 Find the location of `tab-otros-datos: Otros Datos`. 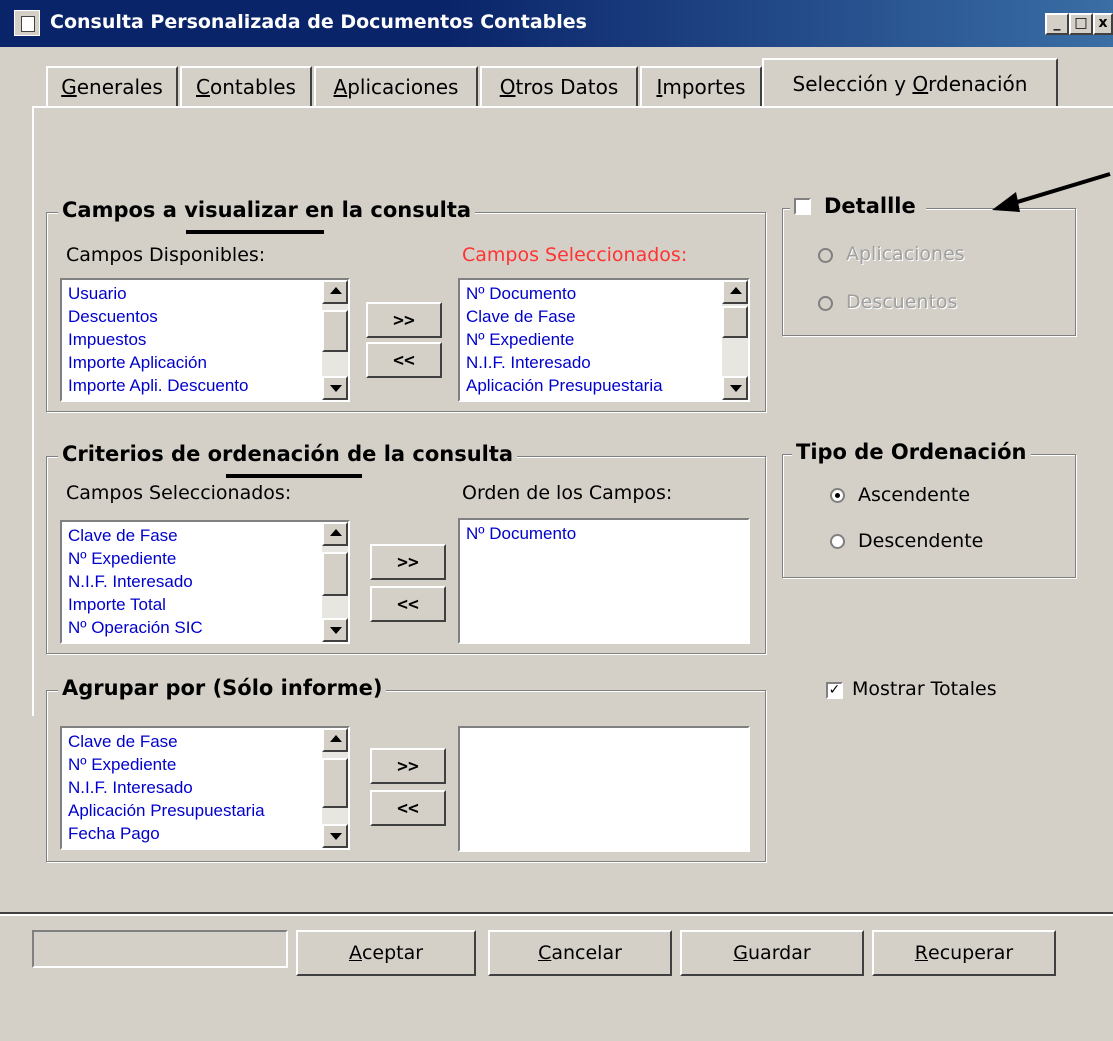

tab-otros-datos: Otros Datos is located at coordinates (559, 86).